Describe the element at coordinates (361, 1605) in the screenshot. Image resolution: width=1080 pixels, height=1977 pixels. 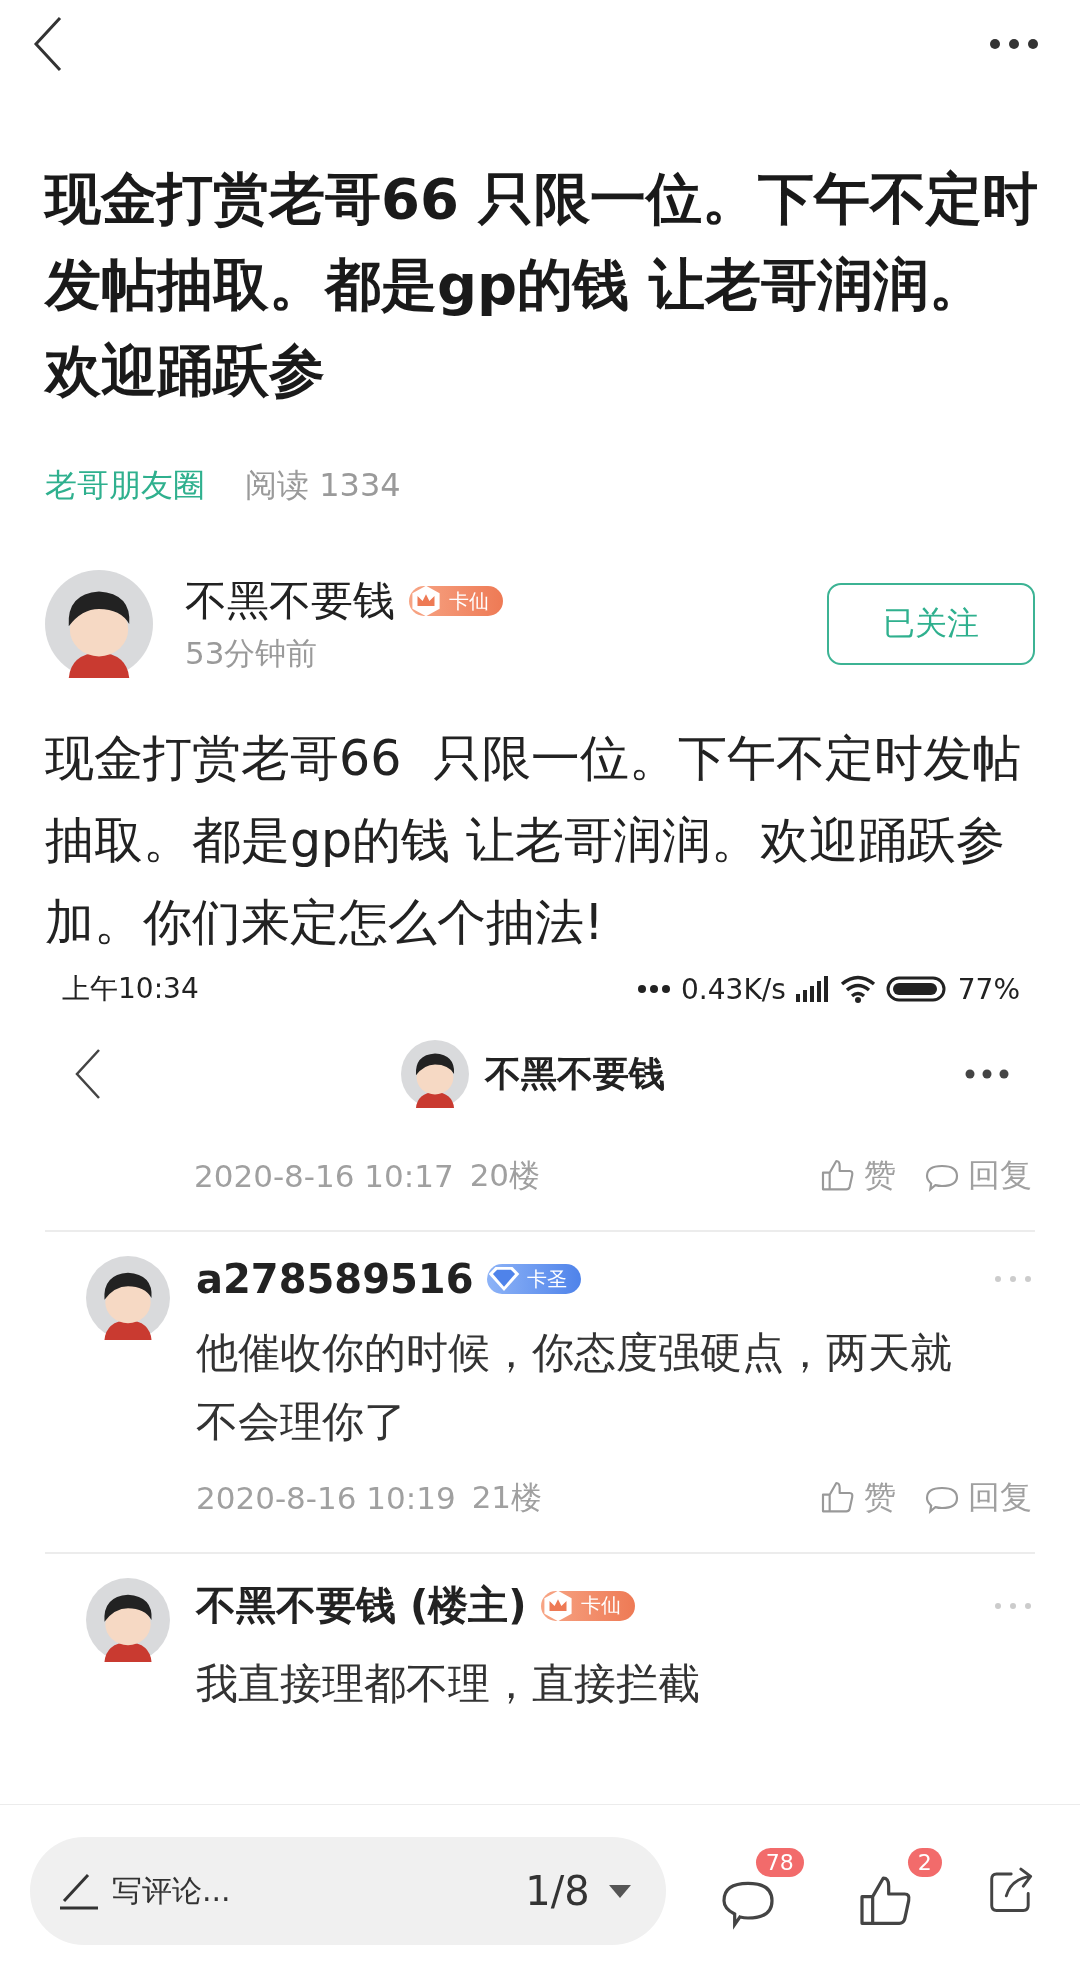
I see `commenter-name: 不黑不要钱 (楼主)` at that location.